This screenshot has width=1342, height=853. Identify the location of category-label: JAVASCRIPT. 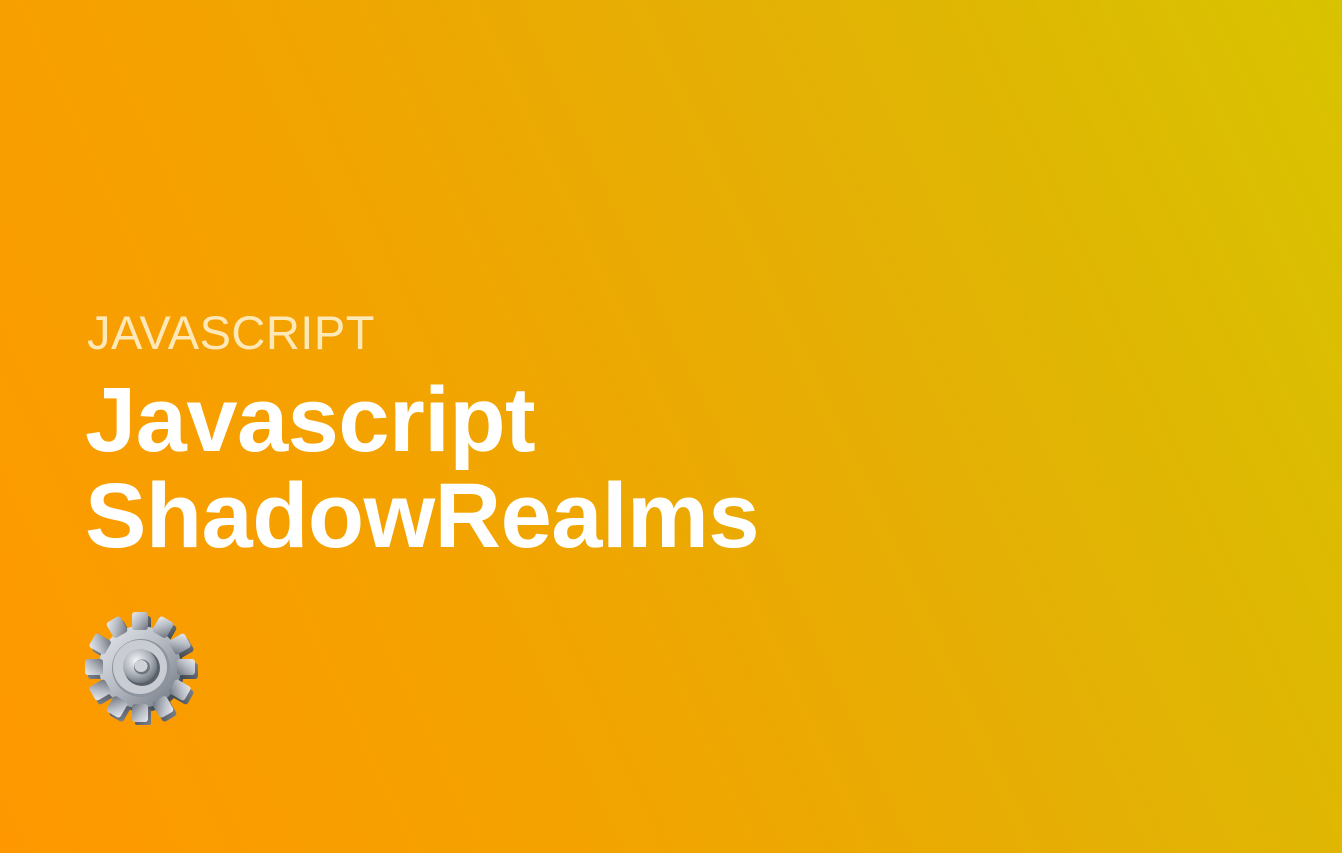
(231, 332).